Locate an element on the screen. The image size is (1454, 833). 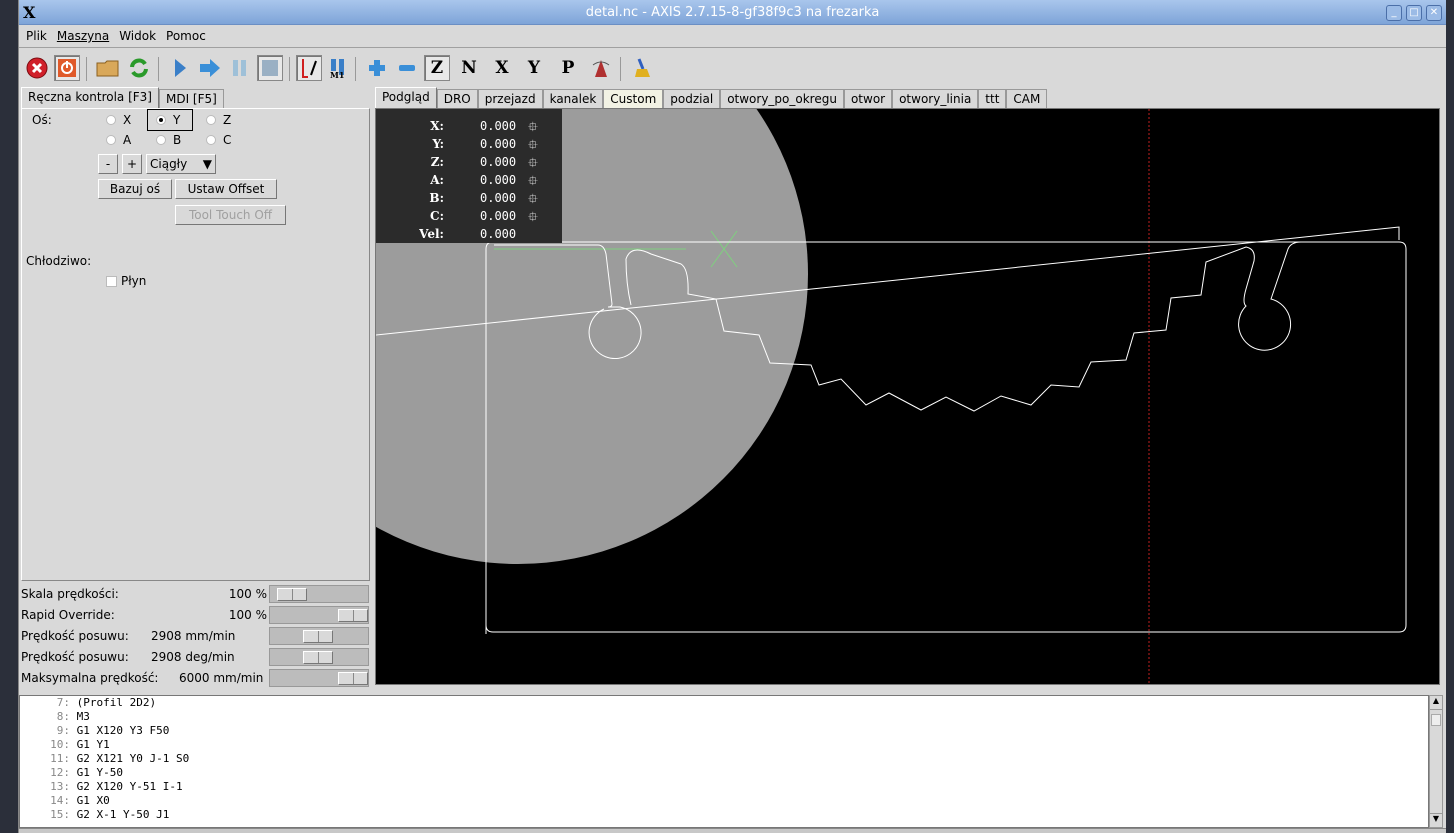
radio-axis-c: C is located at coordinates (218, 140).